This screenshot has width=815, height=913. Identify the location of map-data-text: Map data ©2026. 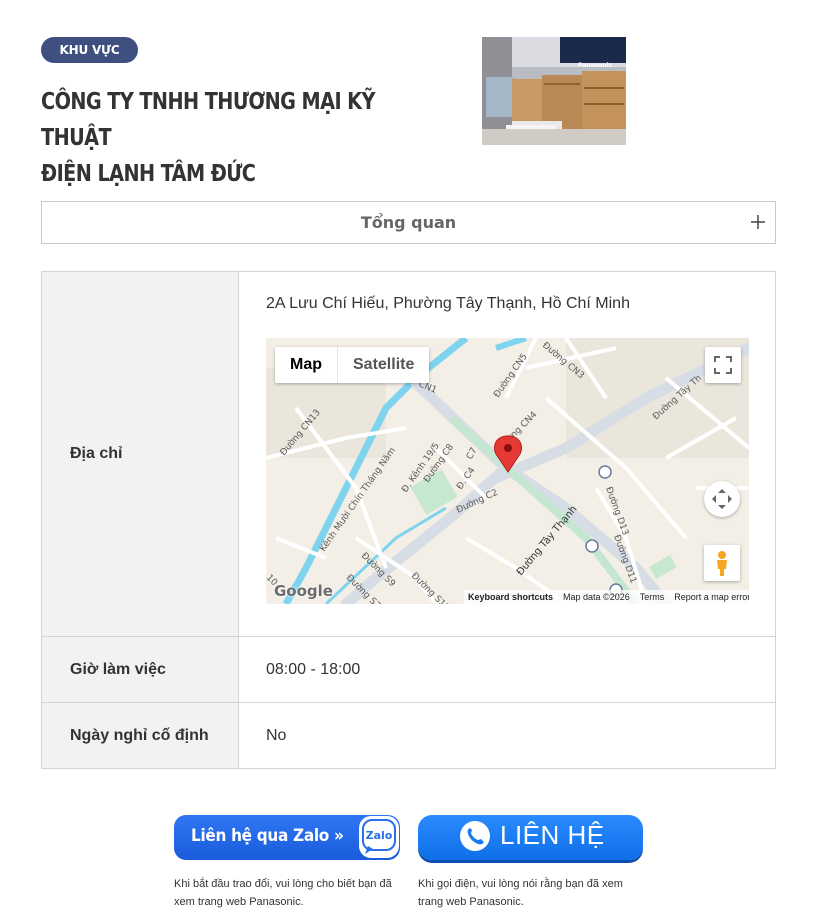
(596, 597).